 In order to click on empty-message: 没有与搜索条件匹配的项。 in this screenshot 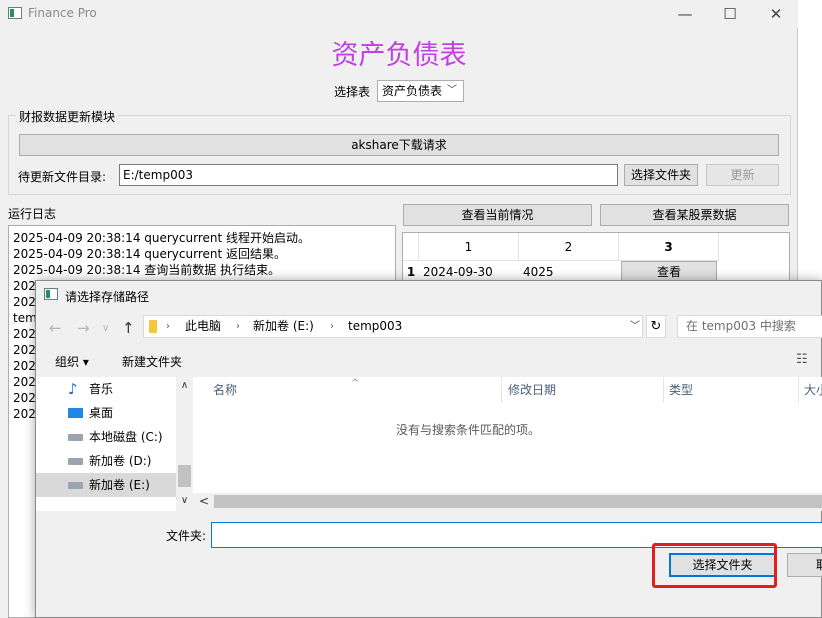, I will do `click(467, 430)`.